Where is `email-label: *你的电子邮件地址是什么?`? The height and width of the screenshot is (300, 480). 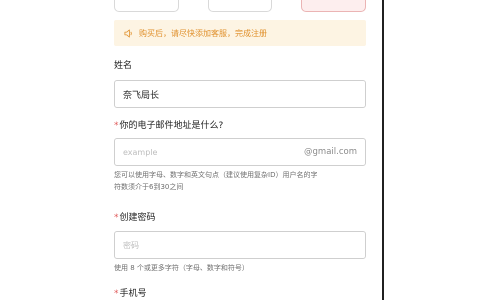 email-label: *你的电子邮件地址是什么? is located at coordinates (168, 124).